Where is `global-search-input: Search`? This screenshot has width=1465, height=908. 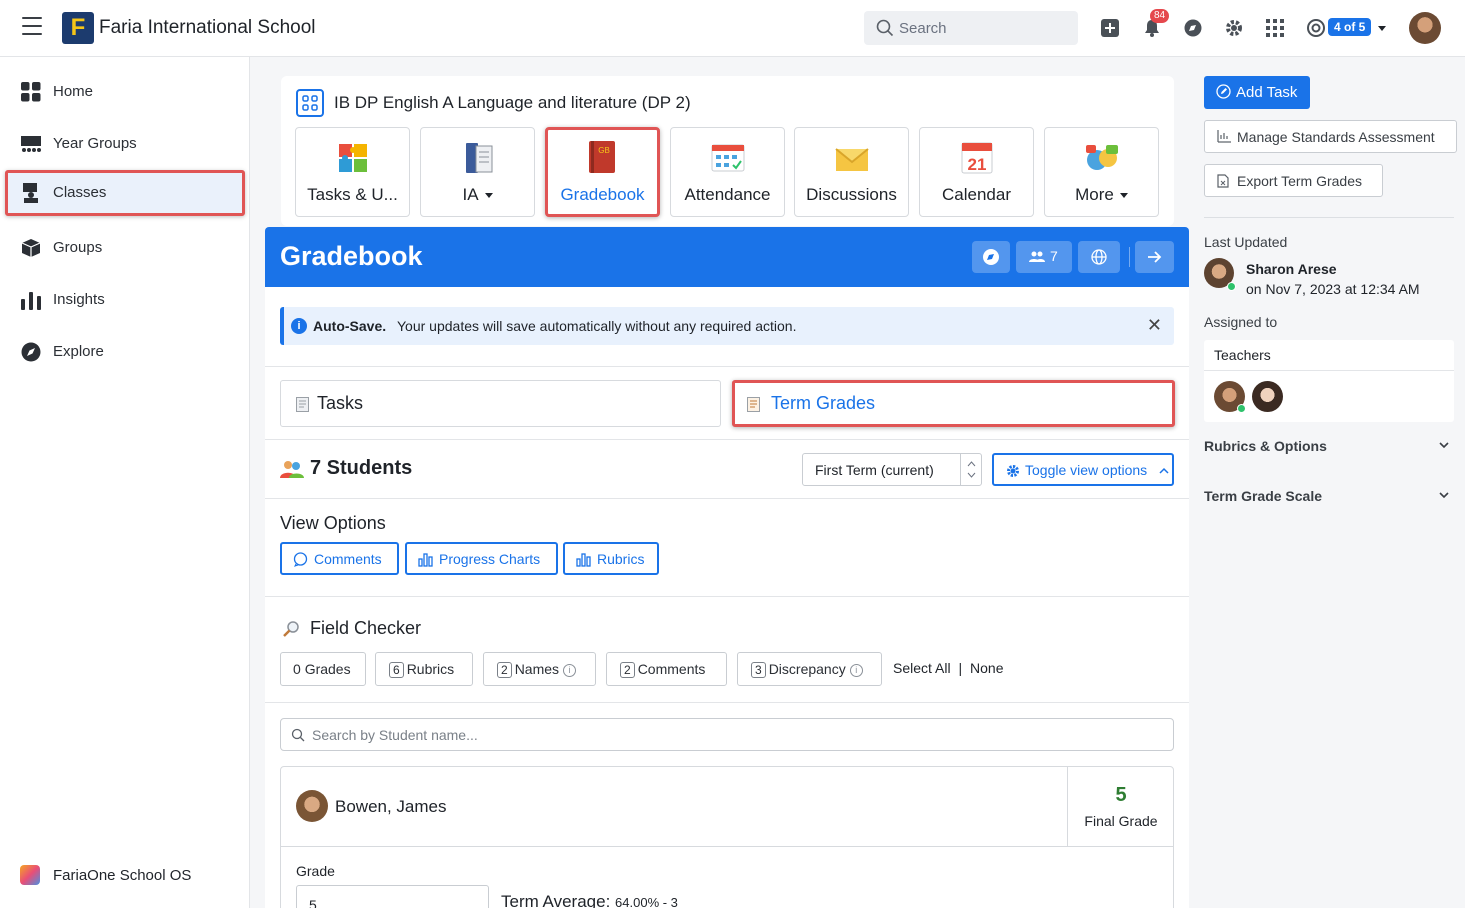 global-search-input: Search is located at coordinates (971, 28).